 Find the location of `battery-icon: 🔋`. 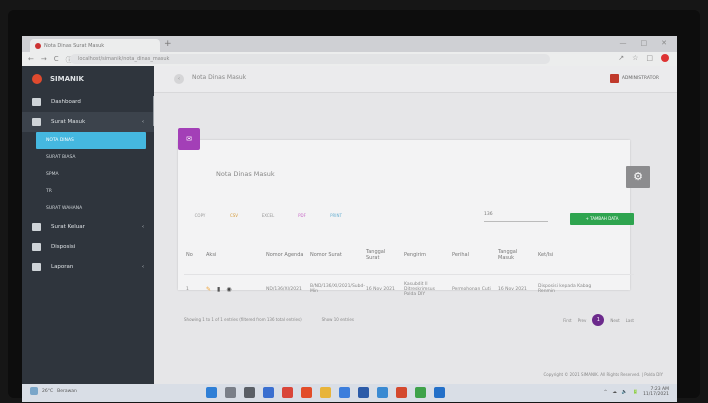

battery-icon: 🔋 is located at coordinates (635, 392).